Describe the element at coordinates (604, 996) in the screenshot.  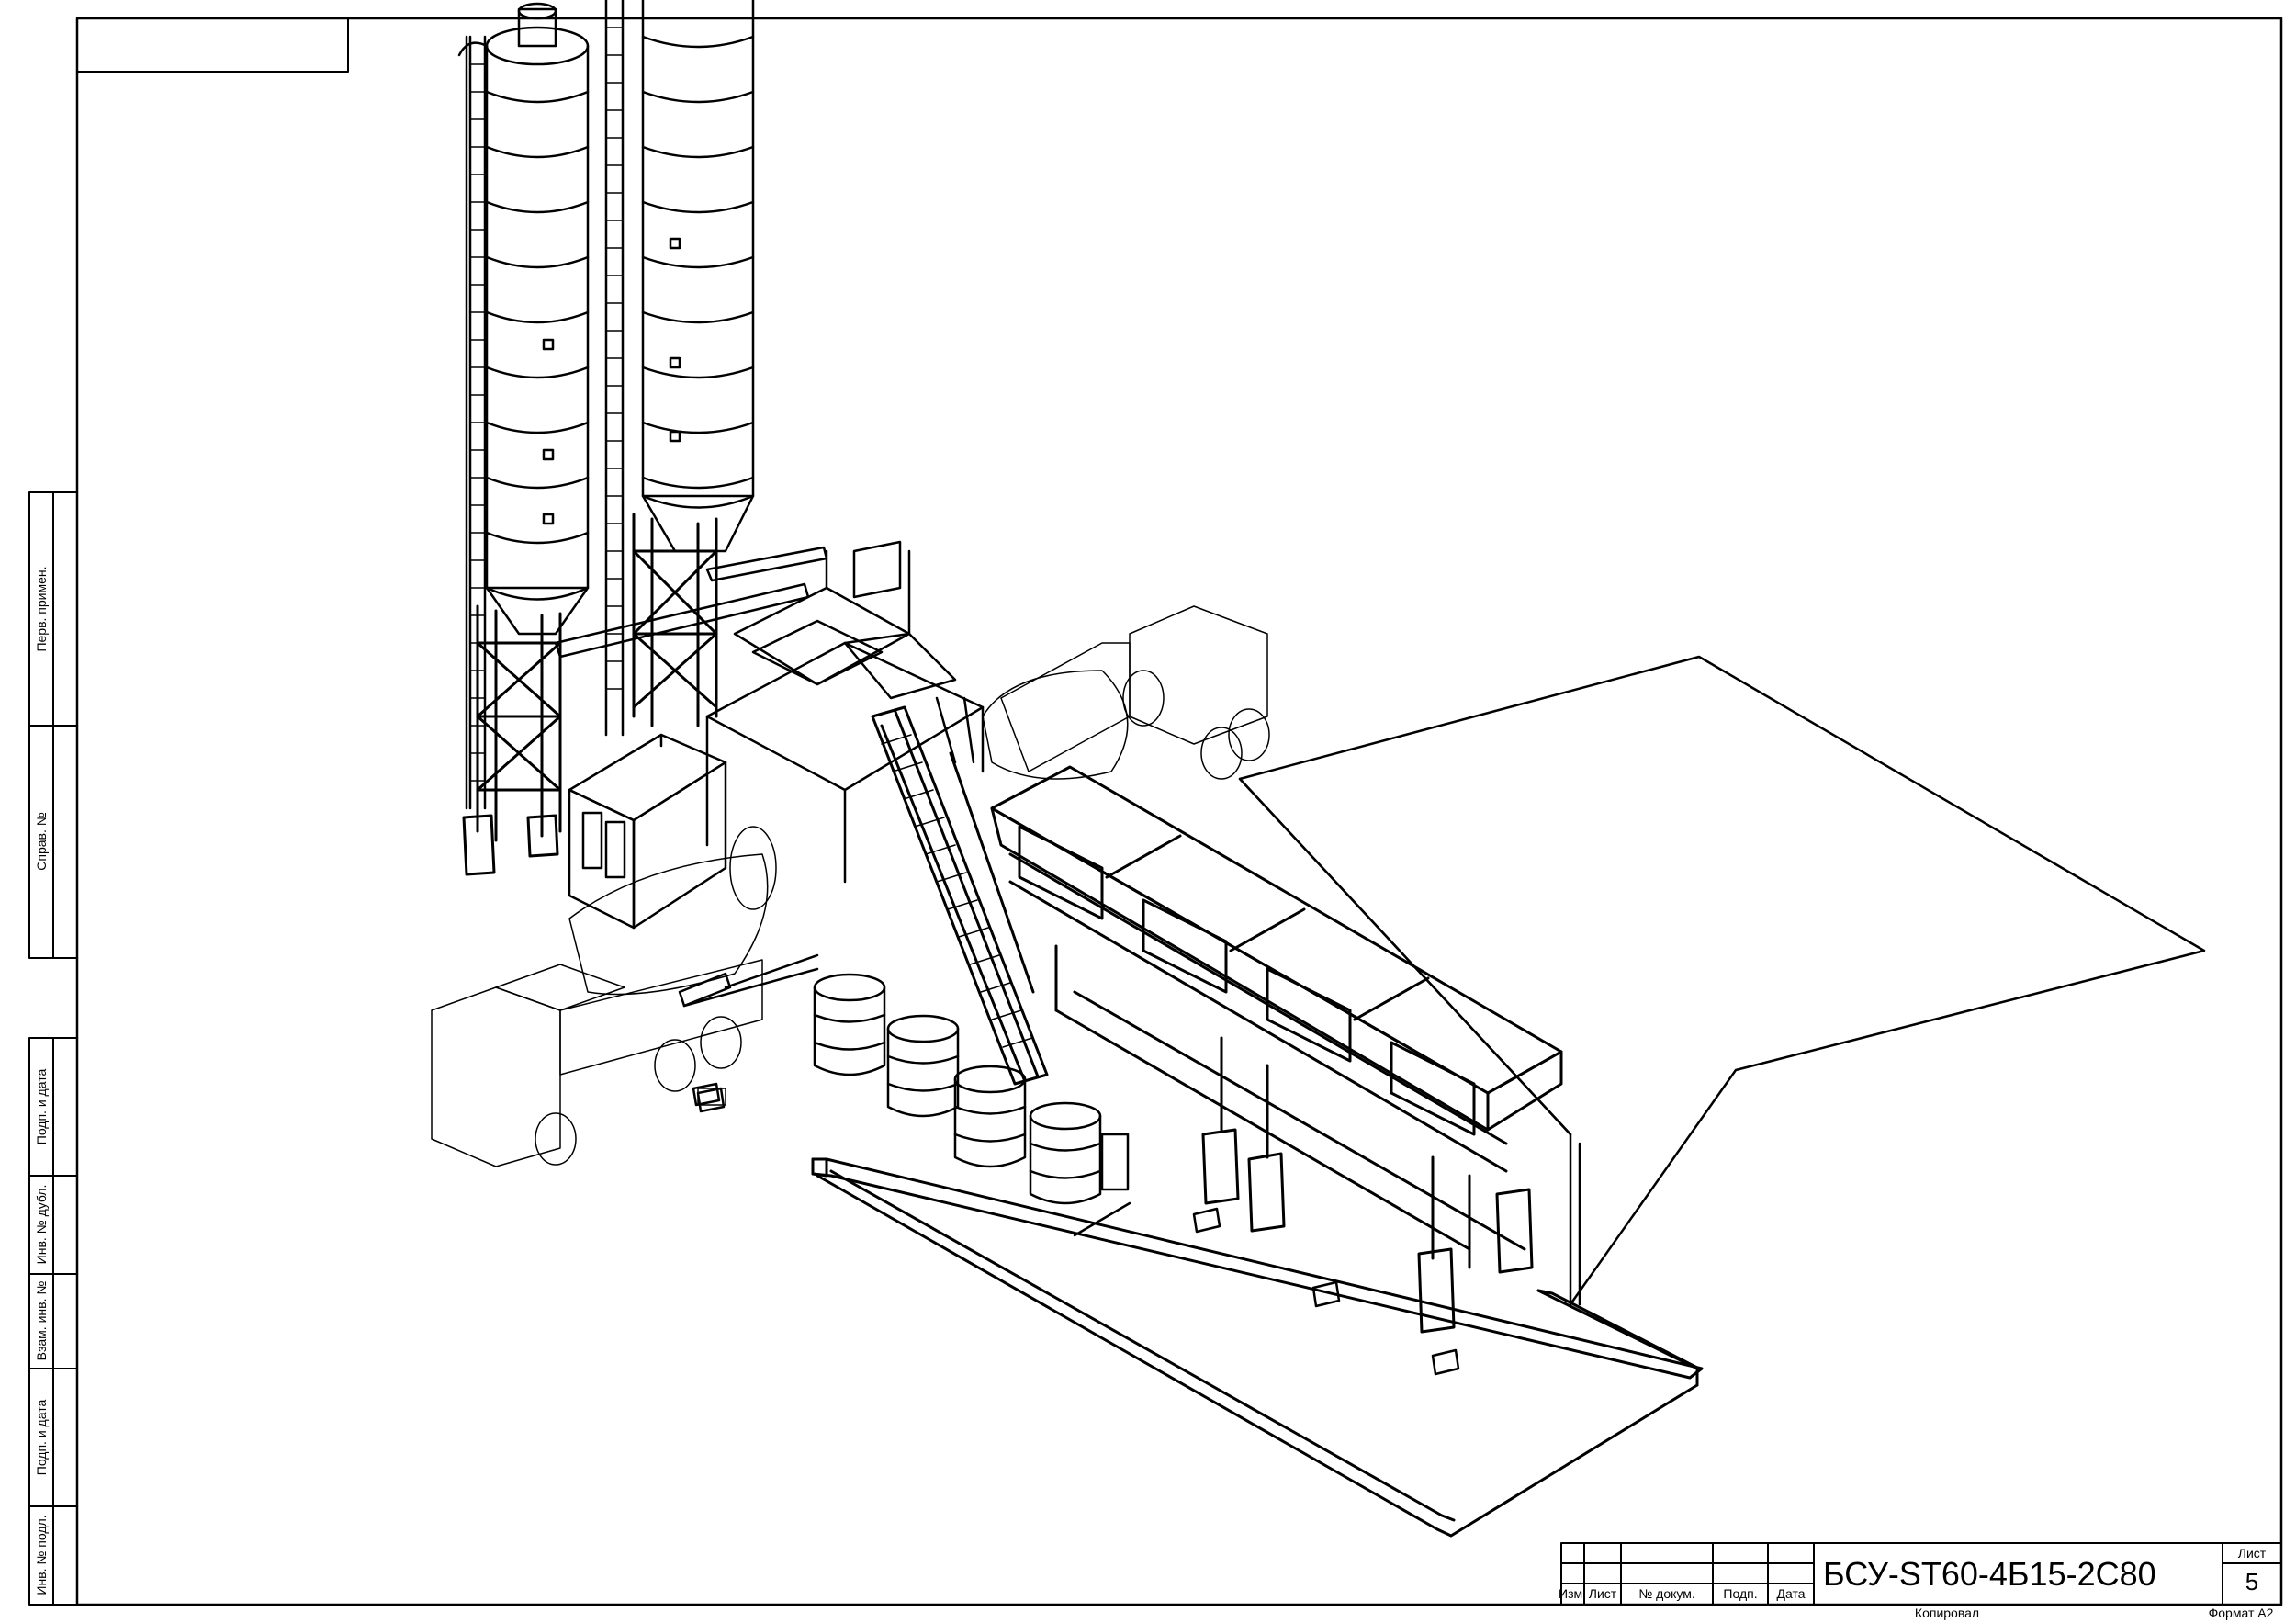
I see `mixer-truck-left` at that location.